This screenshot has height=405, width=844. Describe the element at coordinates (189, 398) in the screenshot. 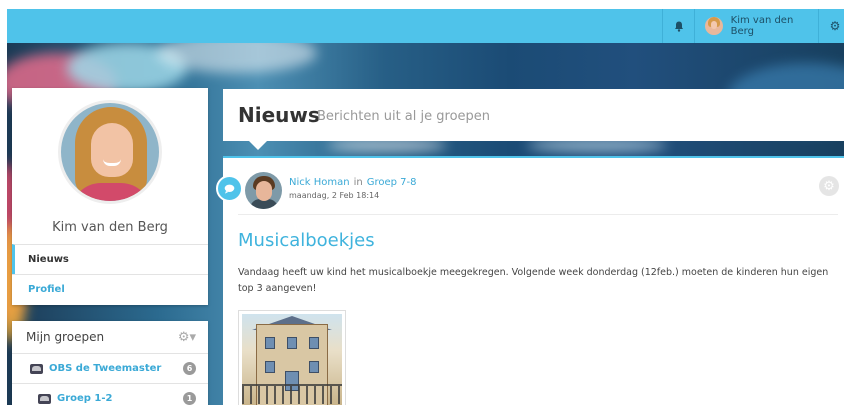

I see `count-badge: 1` at that location.